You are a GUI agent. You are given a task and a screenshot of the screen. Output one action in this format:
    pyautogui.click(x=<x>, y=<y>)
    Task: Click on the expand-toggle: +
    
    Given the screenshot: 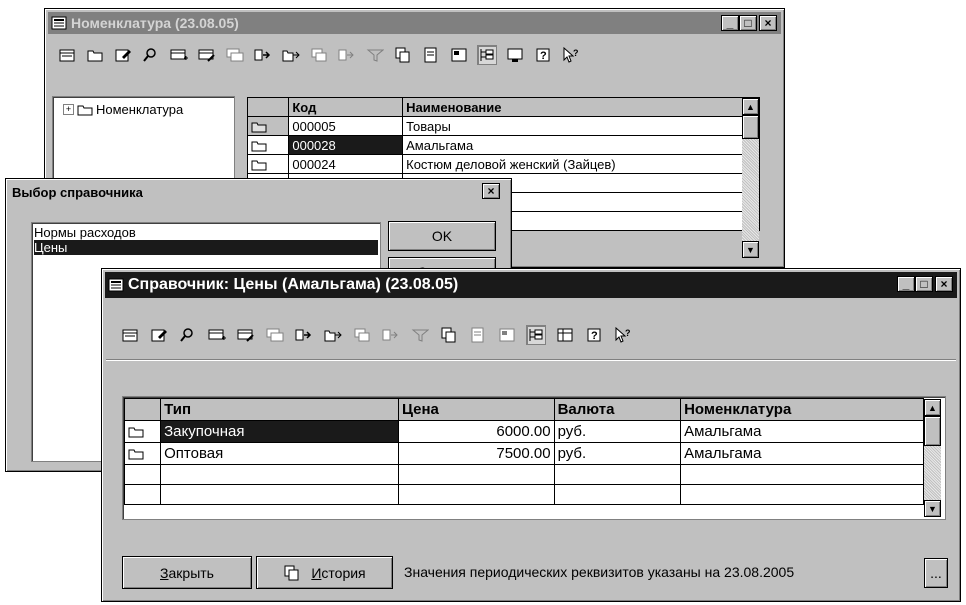 What is the action you would take?
    pyautogui.click(x=68, y=109)
    